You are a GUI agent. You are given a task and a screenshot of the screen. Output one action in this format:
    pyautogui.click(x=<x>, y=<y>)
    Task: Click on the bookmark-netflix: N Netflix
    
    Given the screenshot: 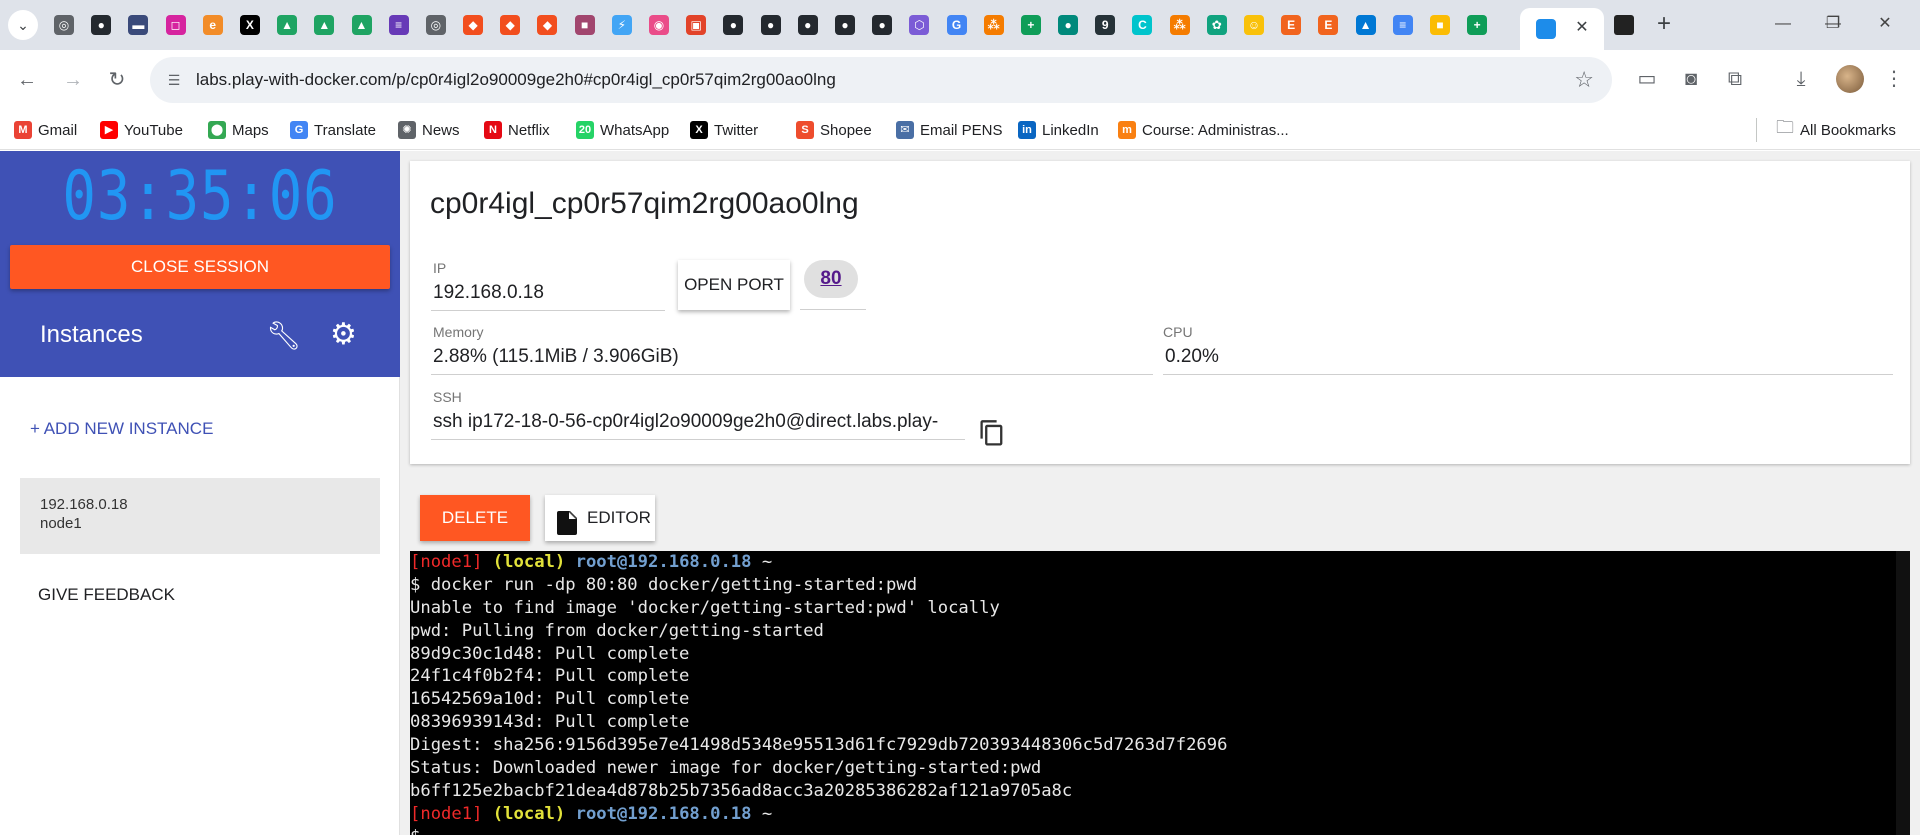 What is the action you would take?
    pyautogui.click(x=517, y=130)
    